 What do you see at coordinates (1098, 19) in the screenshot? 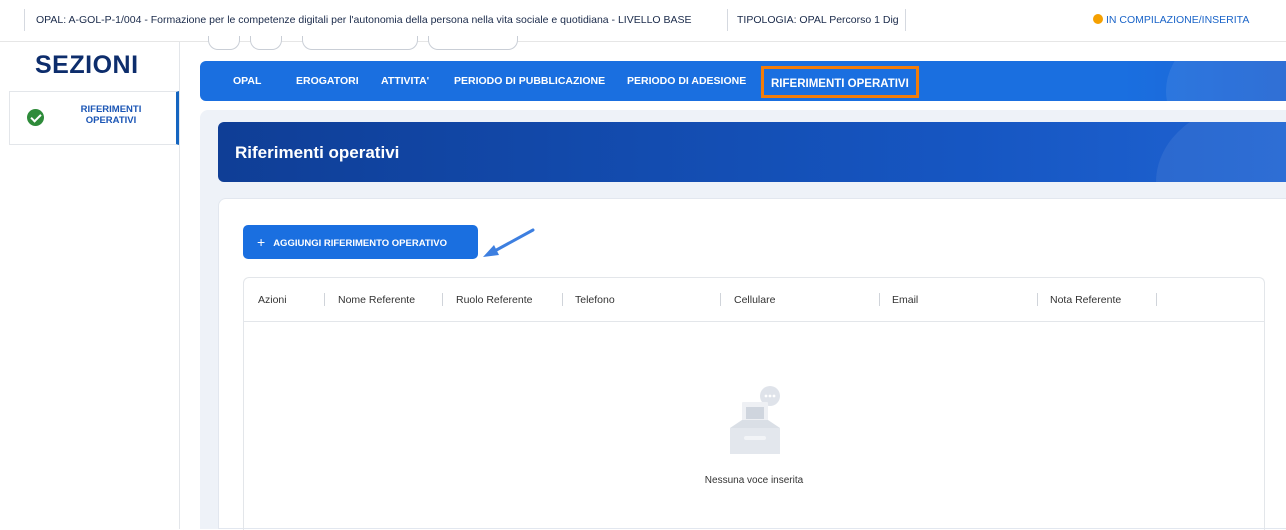
I see `status-dot-icon` at bounding box center [1098, 19].